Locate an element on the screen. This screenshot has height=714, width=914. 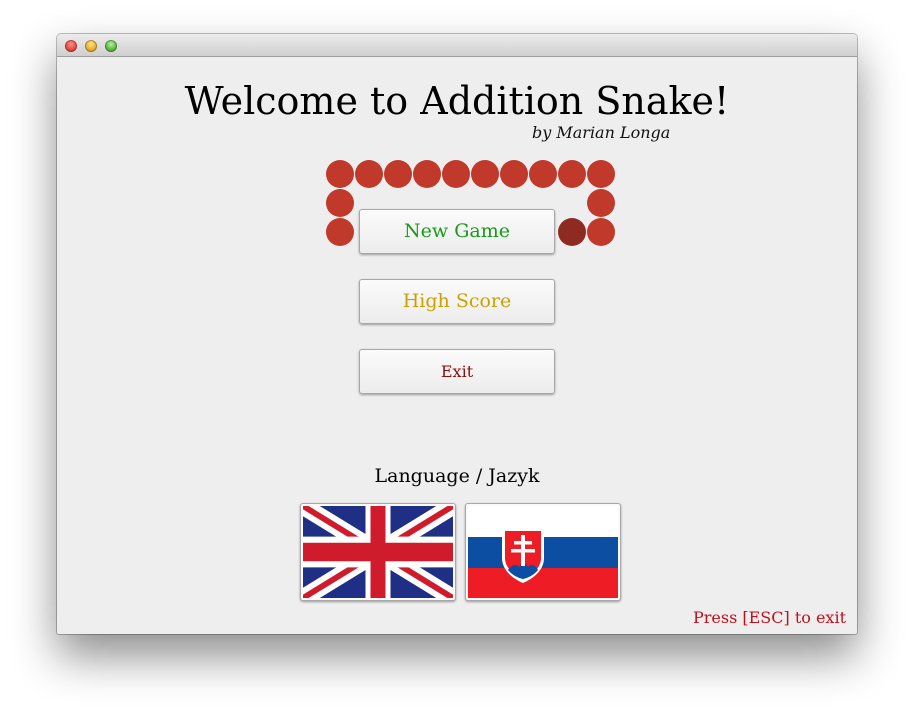
snake-head is located at coordinates (572, 232).